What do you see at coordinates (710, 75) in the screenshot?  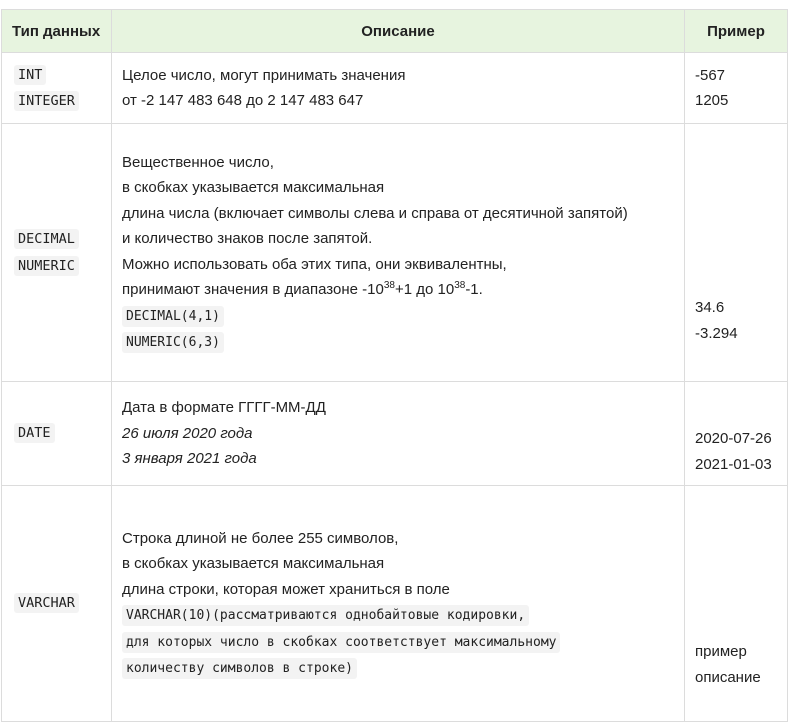 I see `example-value: -567` at bounding box center [710, 75].